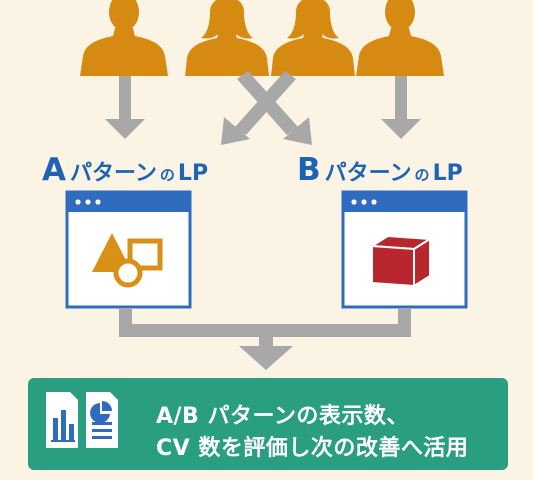 The height and width of the screenshot is (480, 533). I want to click on lp-b-letter: B, so click(309, 170).